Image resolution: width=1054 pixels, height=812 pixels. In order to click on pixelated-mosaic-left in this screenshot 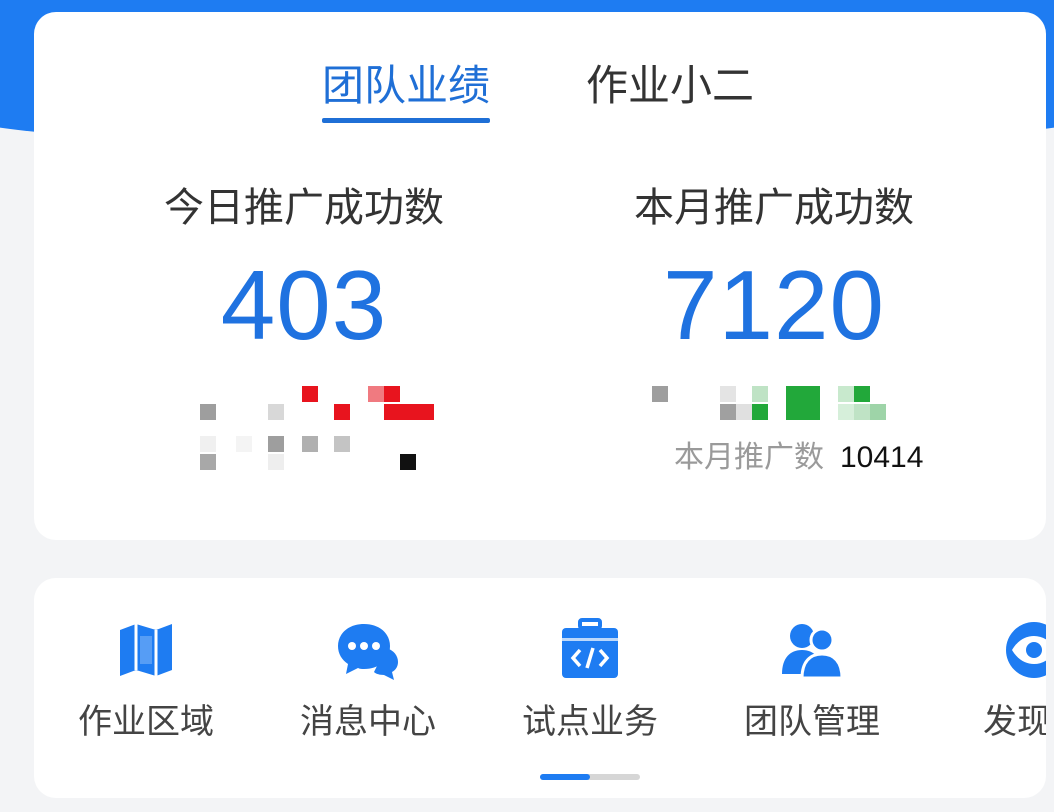, I will do `click(318, 434)`.